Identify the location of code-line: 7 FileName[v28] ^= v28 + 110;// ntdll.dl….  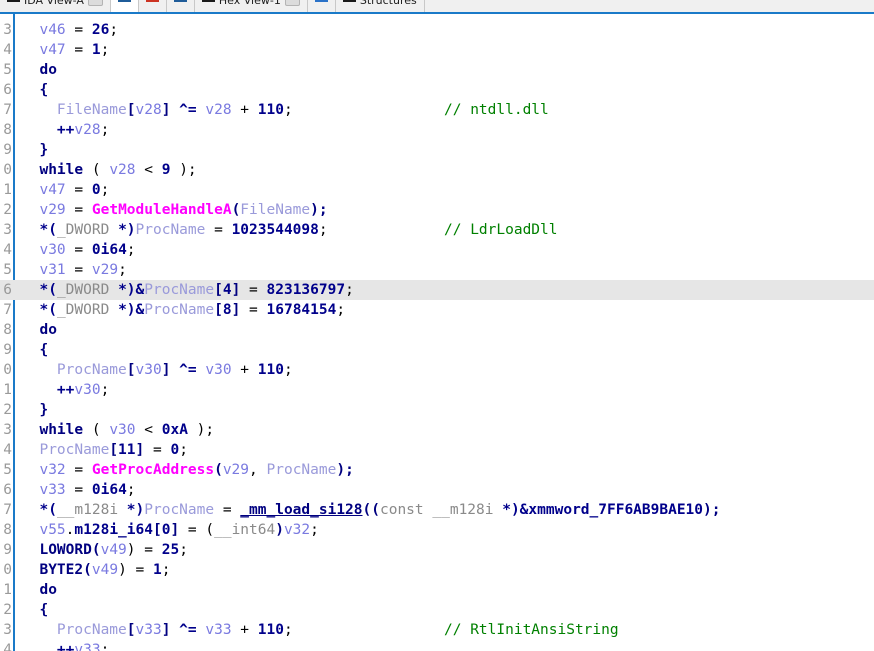
(437, 110).